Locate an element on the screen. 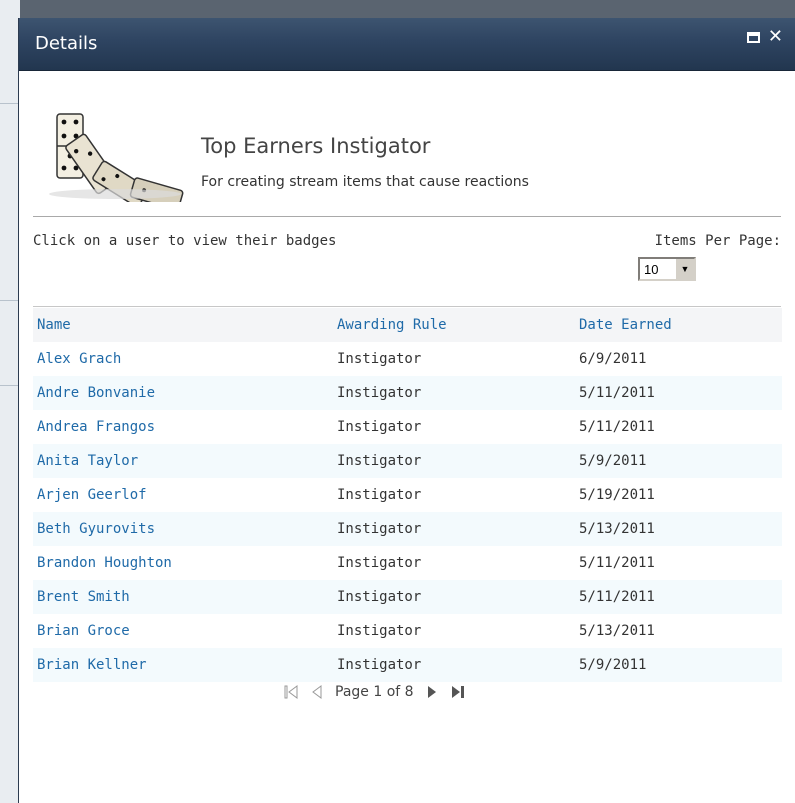  table-header-row: Name Awarding Rule Date Earned is located at coordinates (407, 325).